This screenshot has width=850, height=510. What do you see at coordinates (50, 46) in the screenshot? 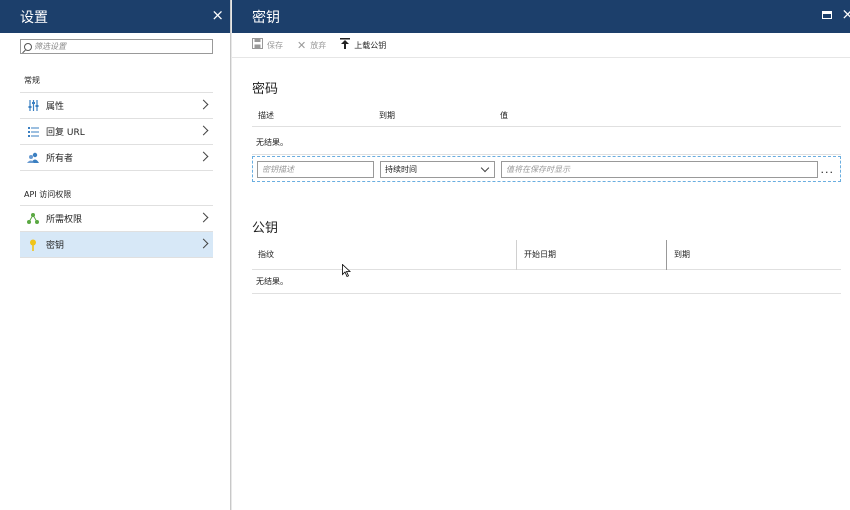
I see `search-placeholder: 筛选设置` at bounding box center [50, 46].